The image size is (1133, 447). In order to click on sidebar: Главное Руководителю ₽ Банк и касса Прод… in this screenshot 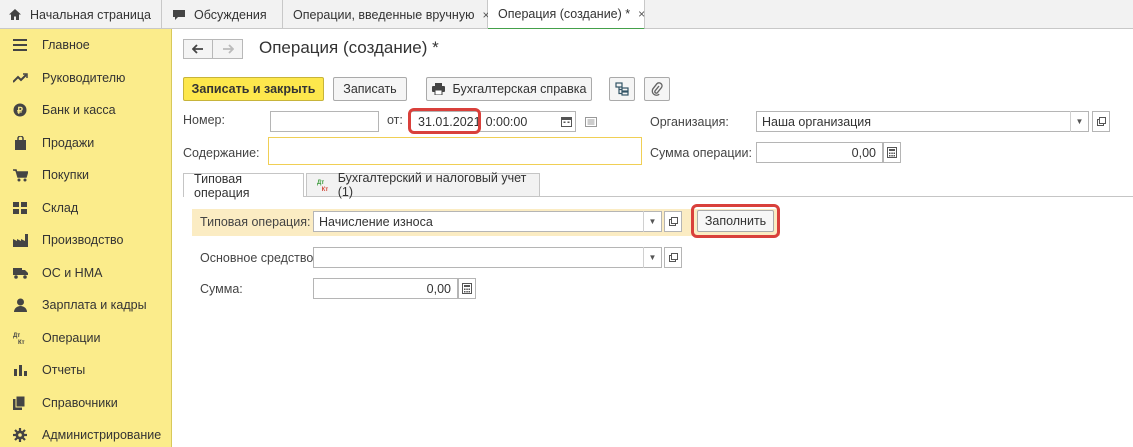, I will do `click(86, 238)`.